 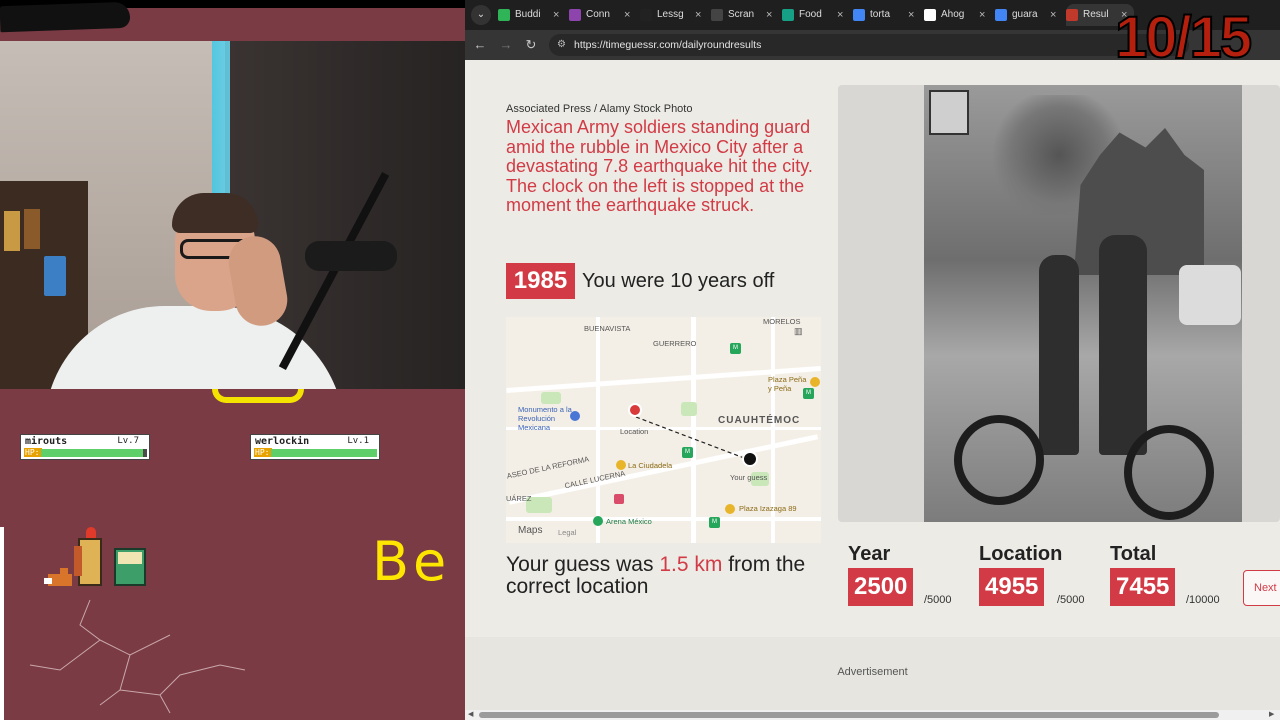 I want to click on photo-clock, so click(x=949, y=112).